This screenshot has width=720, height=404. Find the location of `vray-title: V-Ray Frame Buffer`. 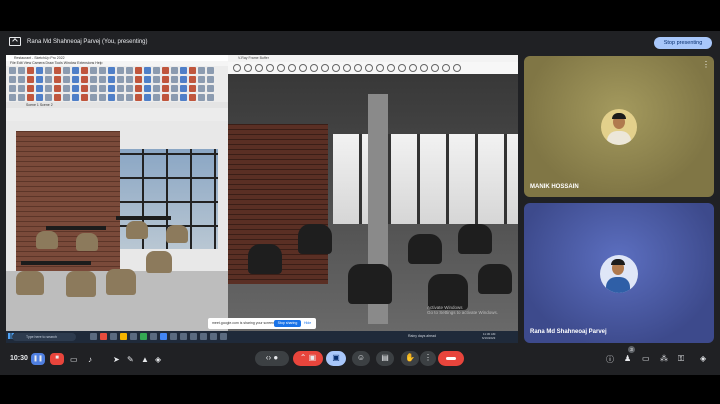

vray-title: V-Ray Frame Buffer is located at coordinates (373, 58).